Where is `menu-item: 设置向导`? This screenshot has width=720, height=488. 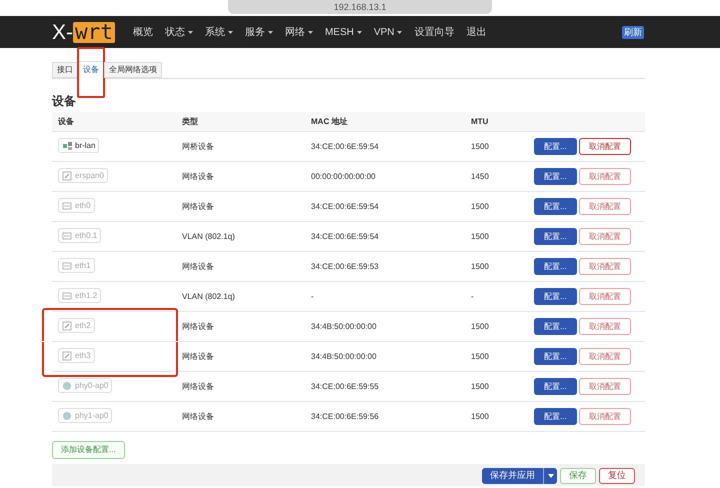
menu-item: 设置向导 is located at coordinates (434, 32).